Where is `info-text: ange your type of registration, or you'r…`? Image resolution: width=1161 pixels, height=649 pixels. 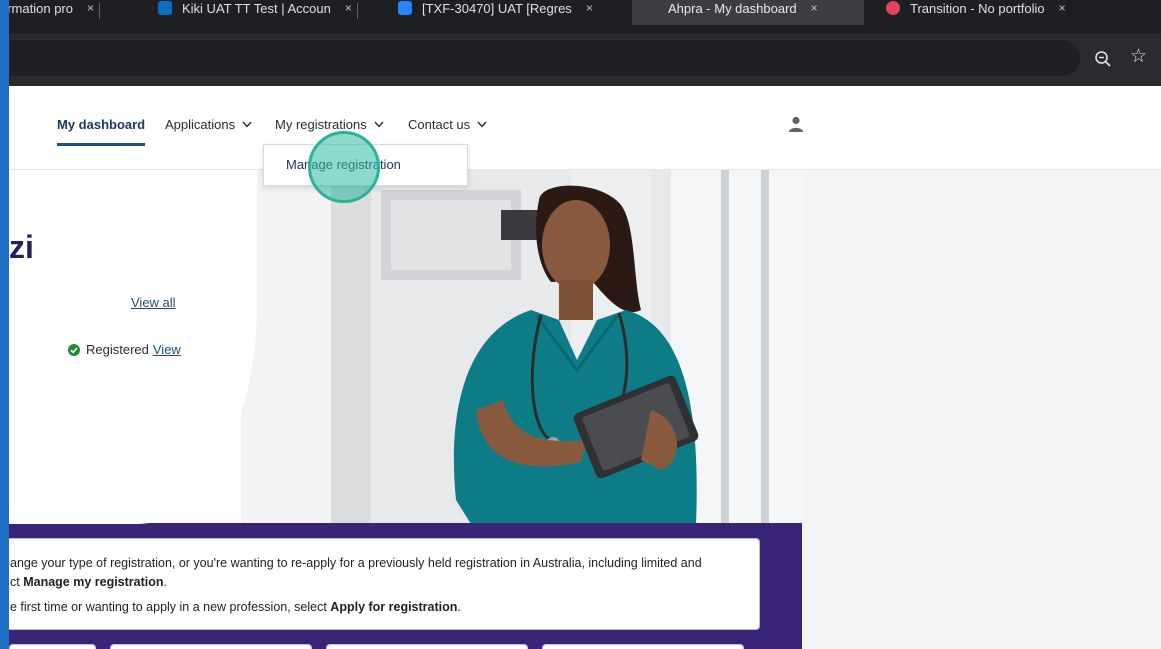
info-text: ange your type of registration, or you'r… is located at coordinates (356, 563).